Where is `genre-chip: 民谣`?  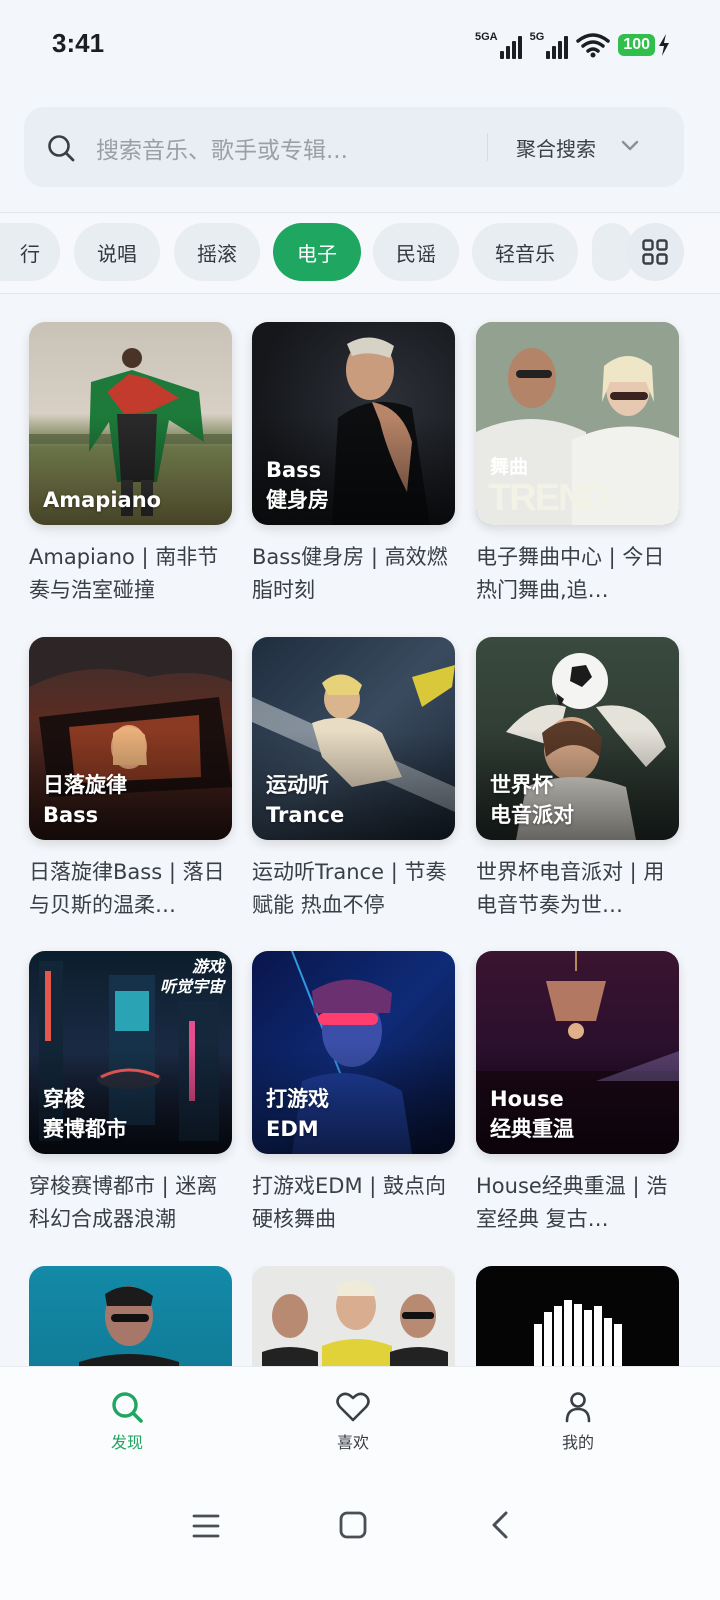 genre-chip: 民谣 is located at coordinates (416, 252).